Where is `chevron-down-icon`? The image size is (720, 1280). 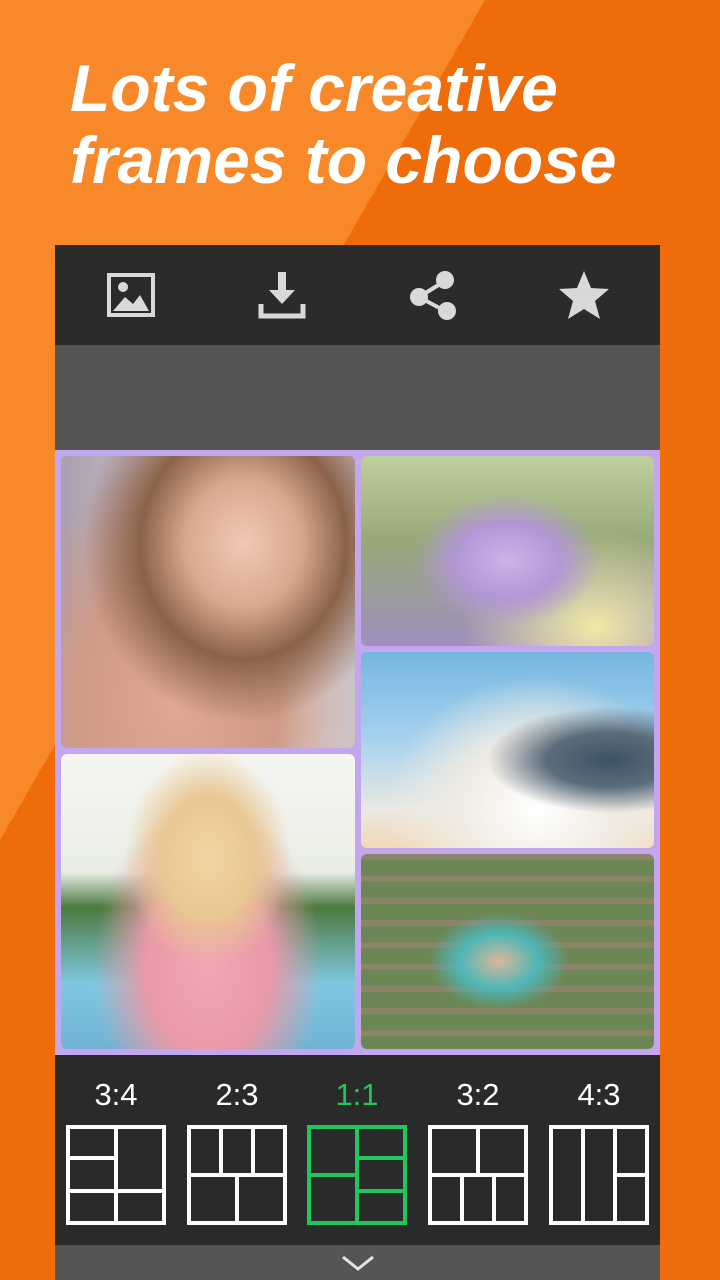 chevron-down-icon is located at coordinates (357, 1263).